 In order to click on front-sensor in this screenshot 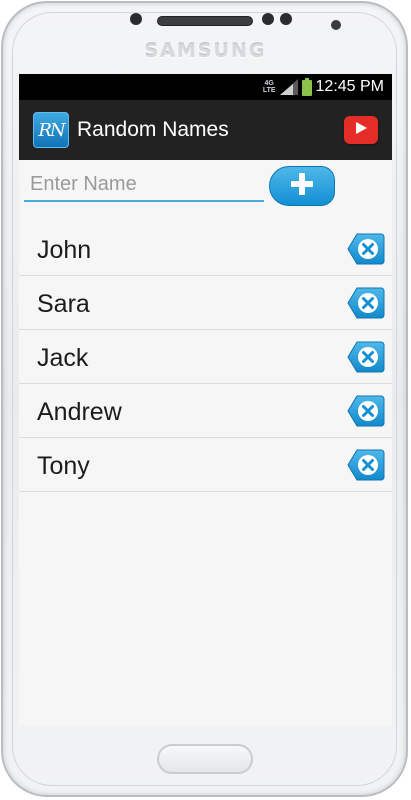, I will do `click(136, 19)`.